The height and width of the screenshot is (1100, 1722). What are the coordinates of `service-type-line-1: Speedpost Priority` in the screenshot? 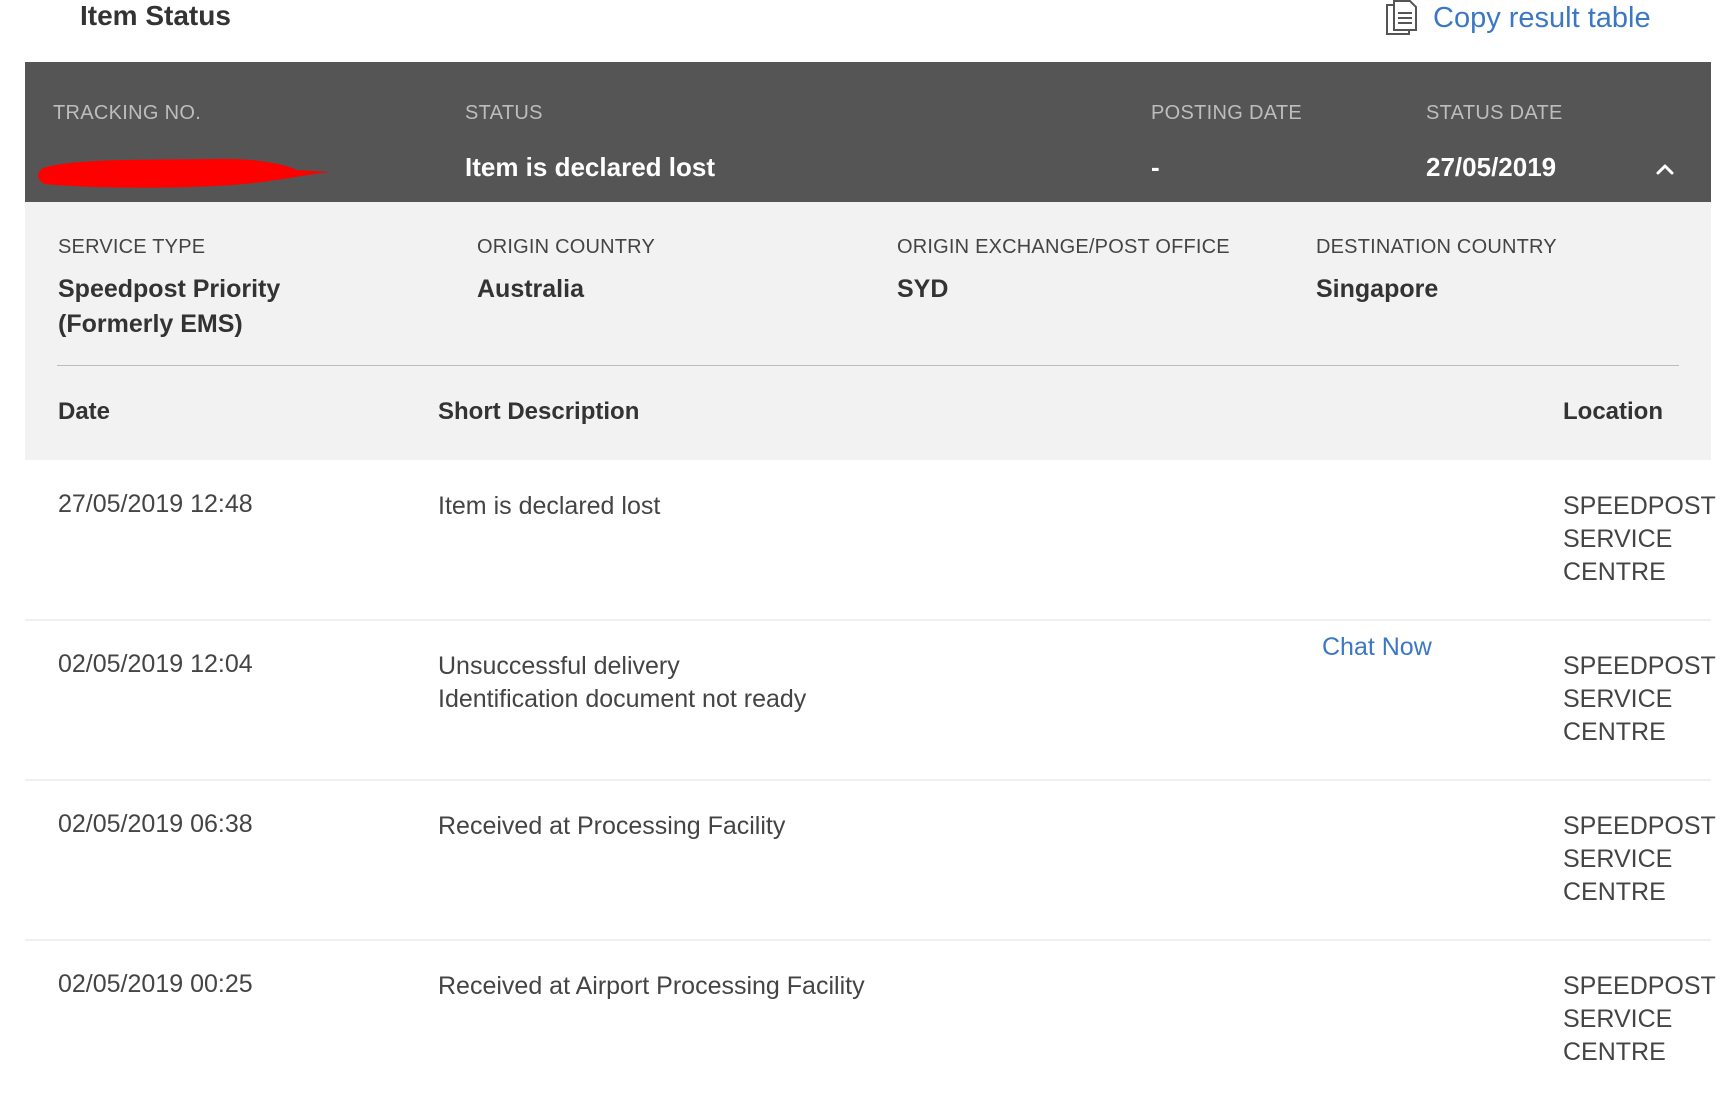 It's located at (169, 289).